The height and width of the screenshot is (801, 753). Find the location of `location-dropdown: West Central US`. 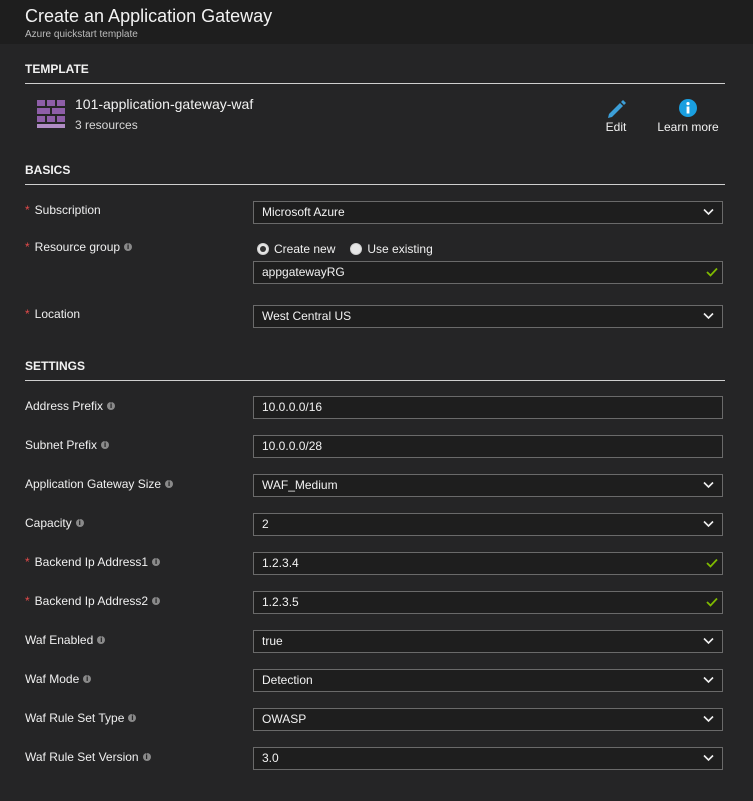

location-dropdown: West Central US is located at coordinates (488, 316).